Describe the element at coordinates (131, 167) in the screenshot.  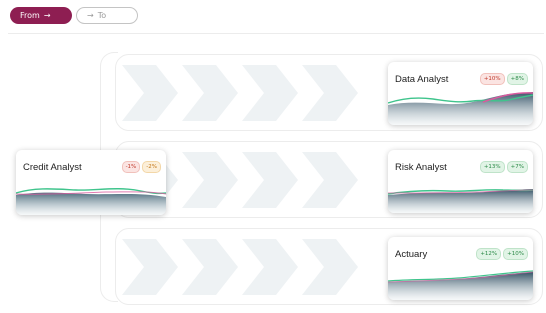
I see `trend-badge: -1%` at that location.